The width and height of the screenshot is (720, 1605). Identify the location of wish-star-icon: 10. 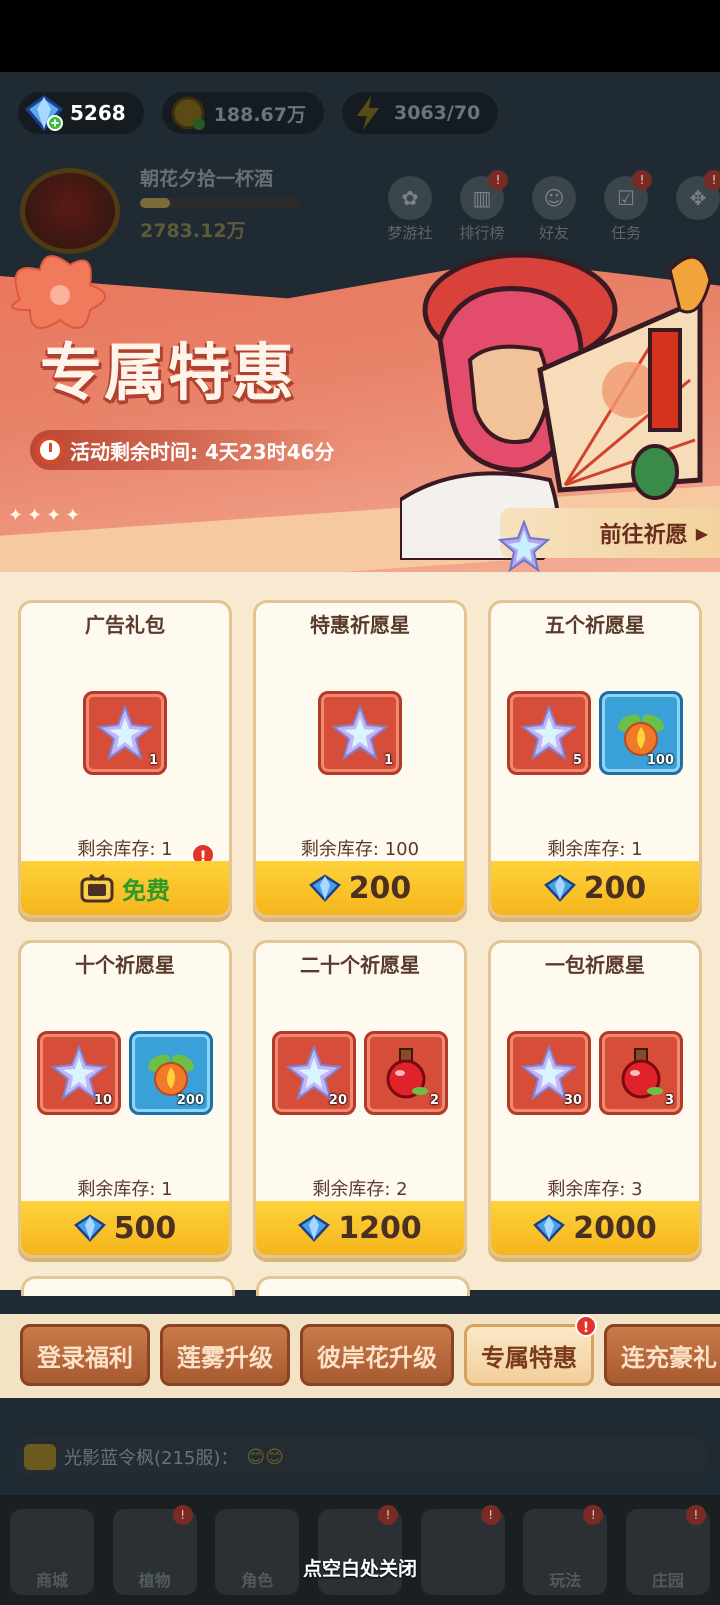
(79, 1073).